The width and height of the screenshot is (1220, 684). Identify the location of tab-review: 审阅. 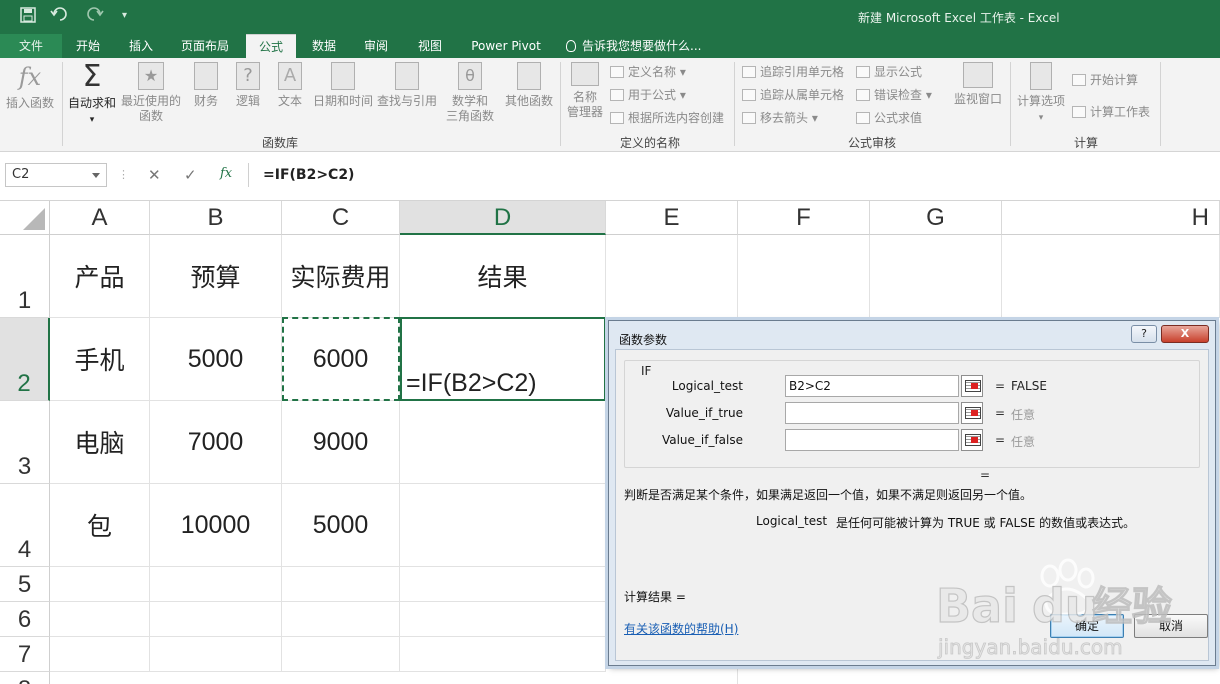
(376, 46).